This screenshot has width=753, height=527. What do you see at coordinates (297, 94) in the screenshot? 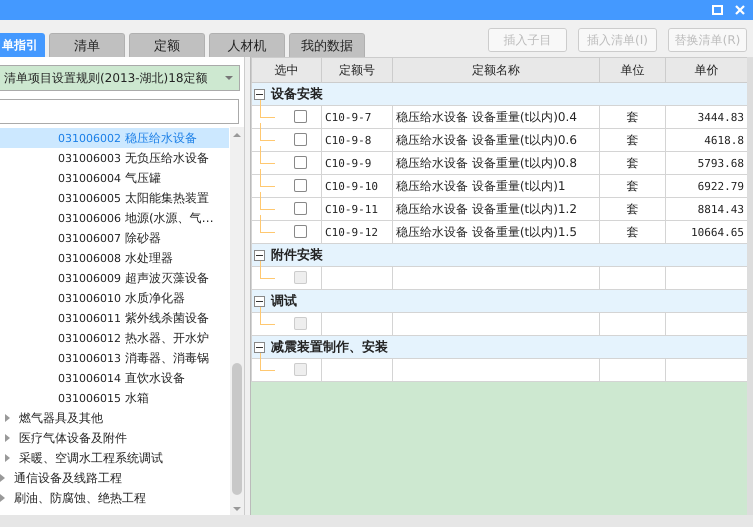
I see `group-title: 设备安装` at bounding box center [297, 94].